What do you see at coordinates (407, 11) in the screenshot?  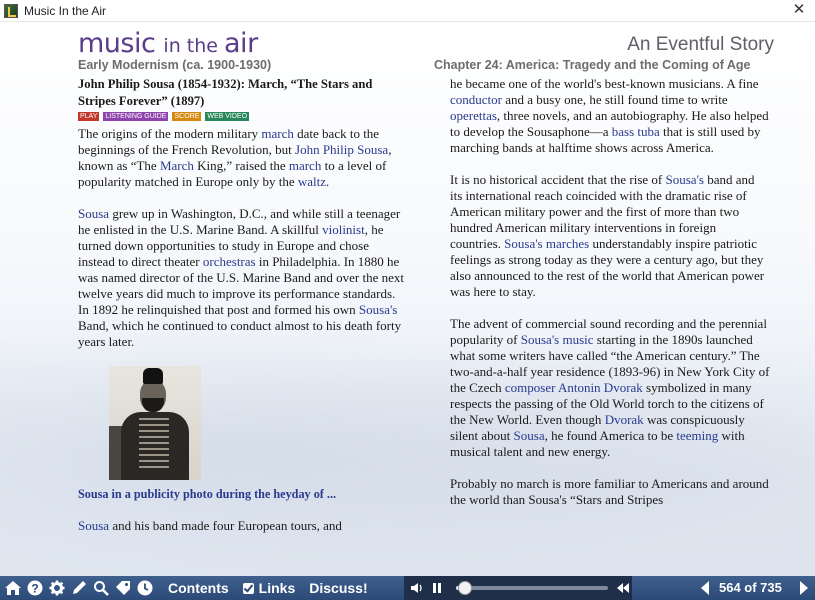 I see `title-bar: Music In the Air ✕` at bounding box center [407, 11].